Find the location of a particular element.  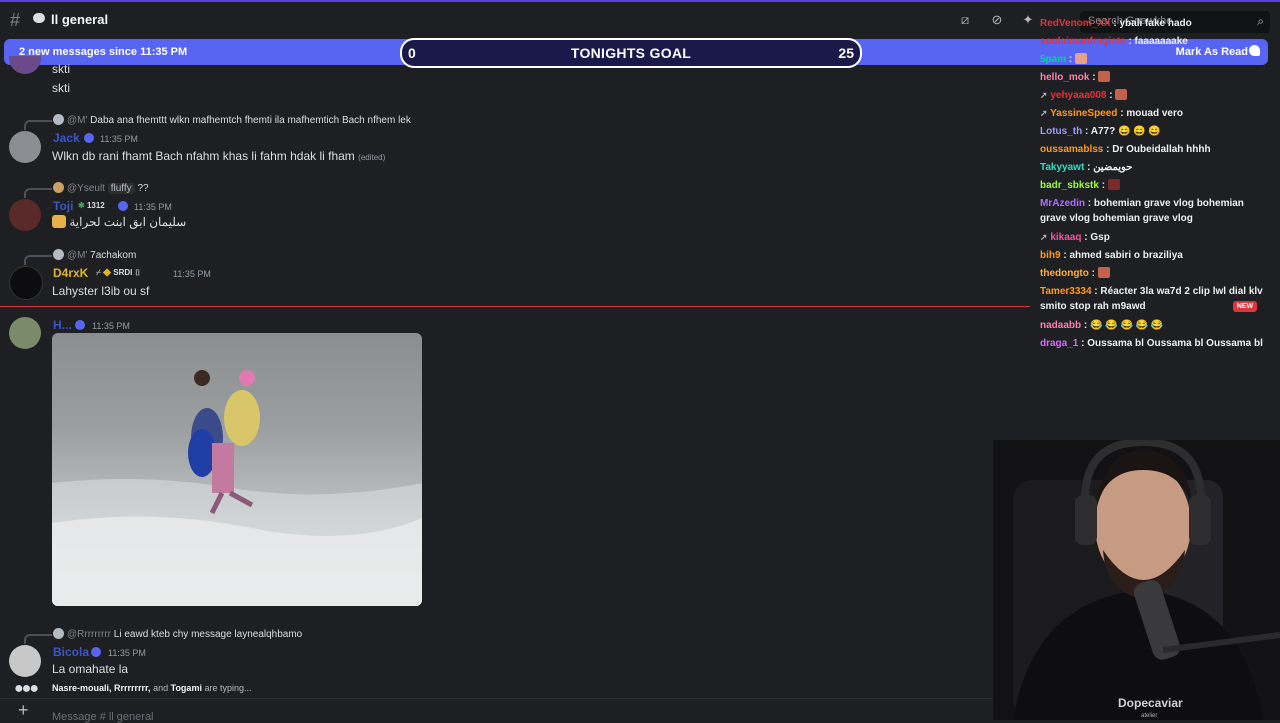

plus-icon: + is located at coordinates (23, 710).